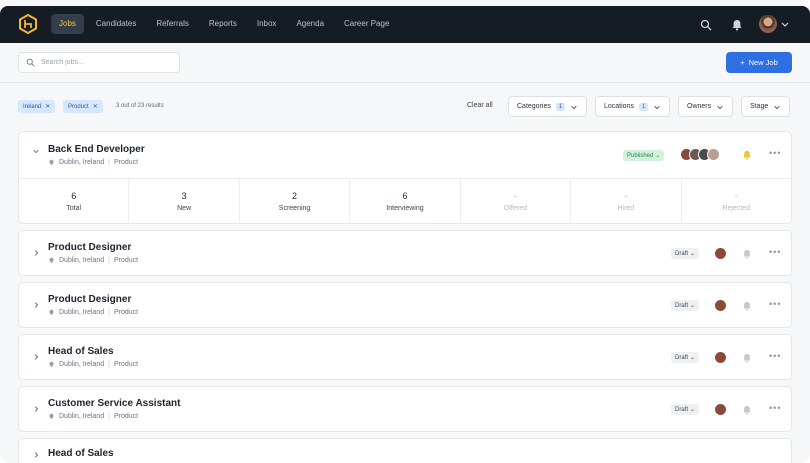 This screenshot has height=463, width=810. I want to click on nav-agenda: Agenda, so click(310, 24).